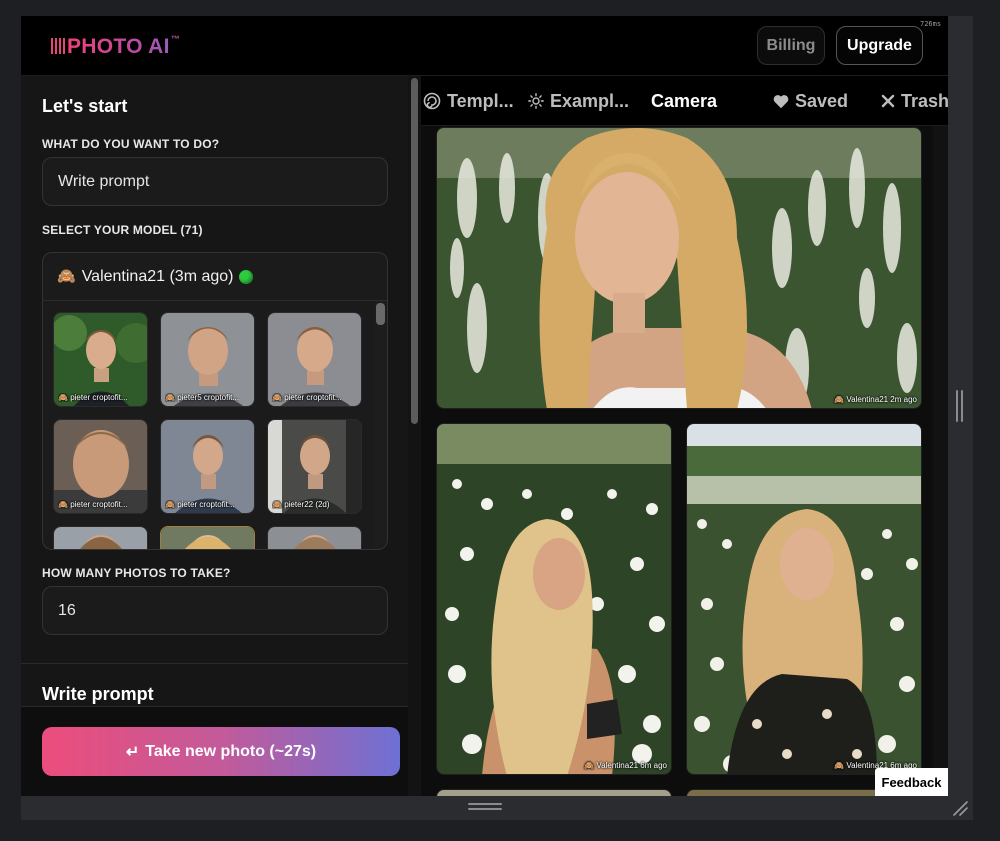  What do you see at coordinates (911, 782) in the screenshot?
I see `feedback-button: Feedback` at bounding box center [911, 782].